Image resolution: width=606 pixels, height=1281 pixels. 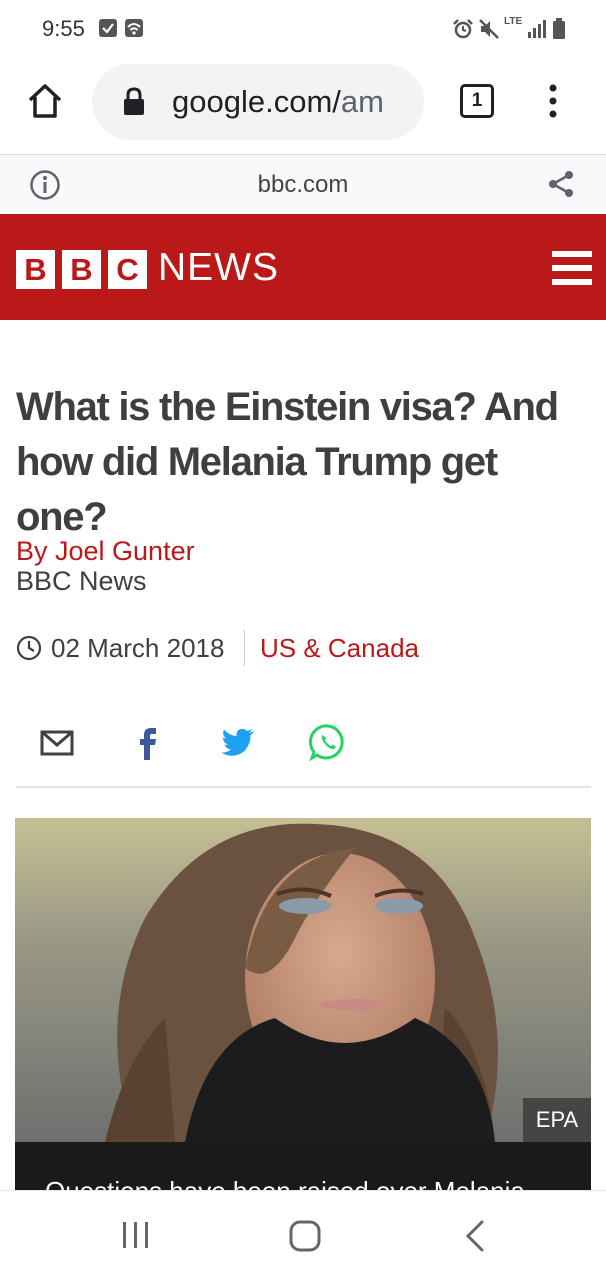 I want to click on logo-letter-c: C, so click(x=127, y=269).